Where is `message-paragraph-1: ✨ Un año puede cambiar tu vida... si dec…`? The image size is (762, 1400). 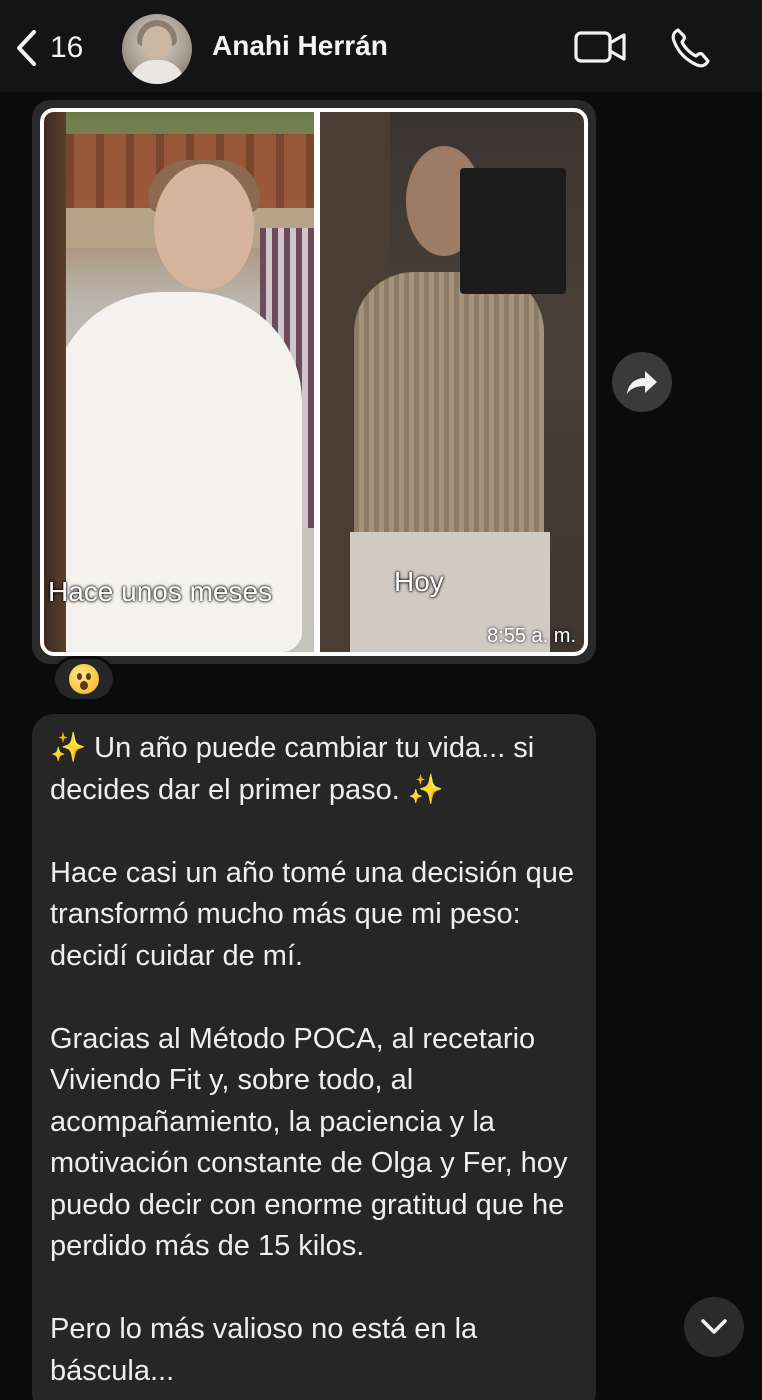 message-paragraph-1: ✨ Un año puede cambiar tu vida... si dec… is located at coordinates (296, 769).